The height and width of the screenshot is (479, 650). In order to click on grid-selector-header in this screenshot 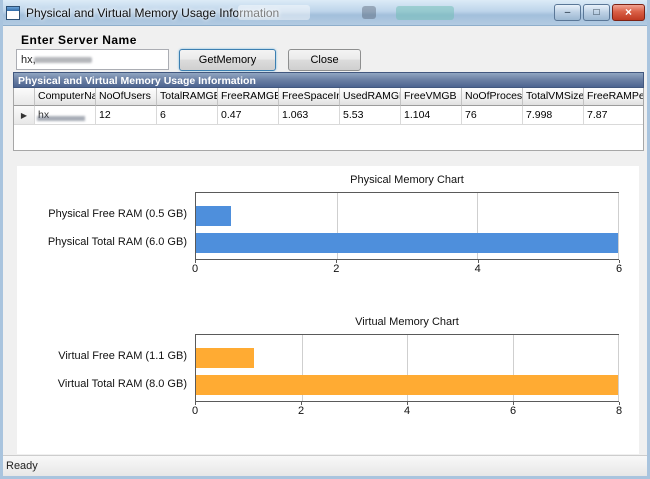, I will do `click(24, 97)`.